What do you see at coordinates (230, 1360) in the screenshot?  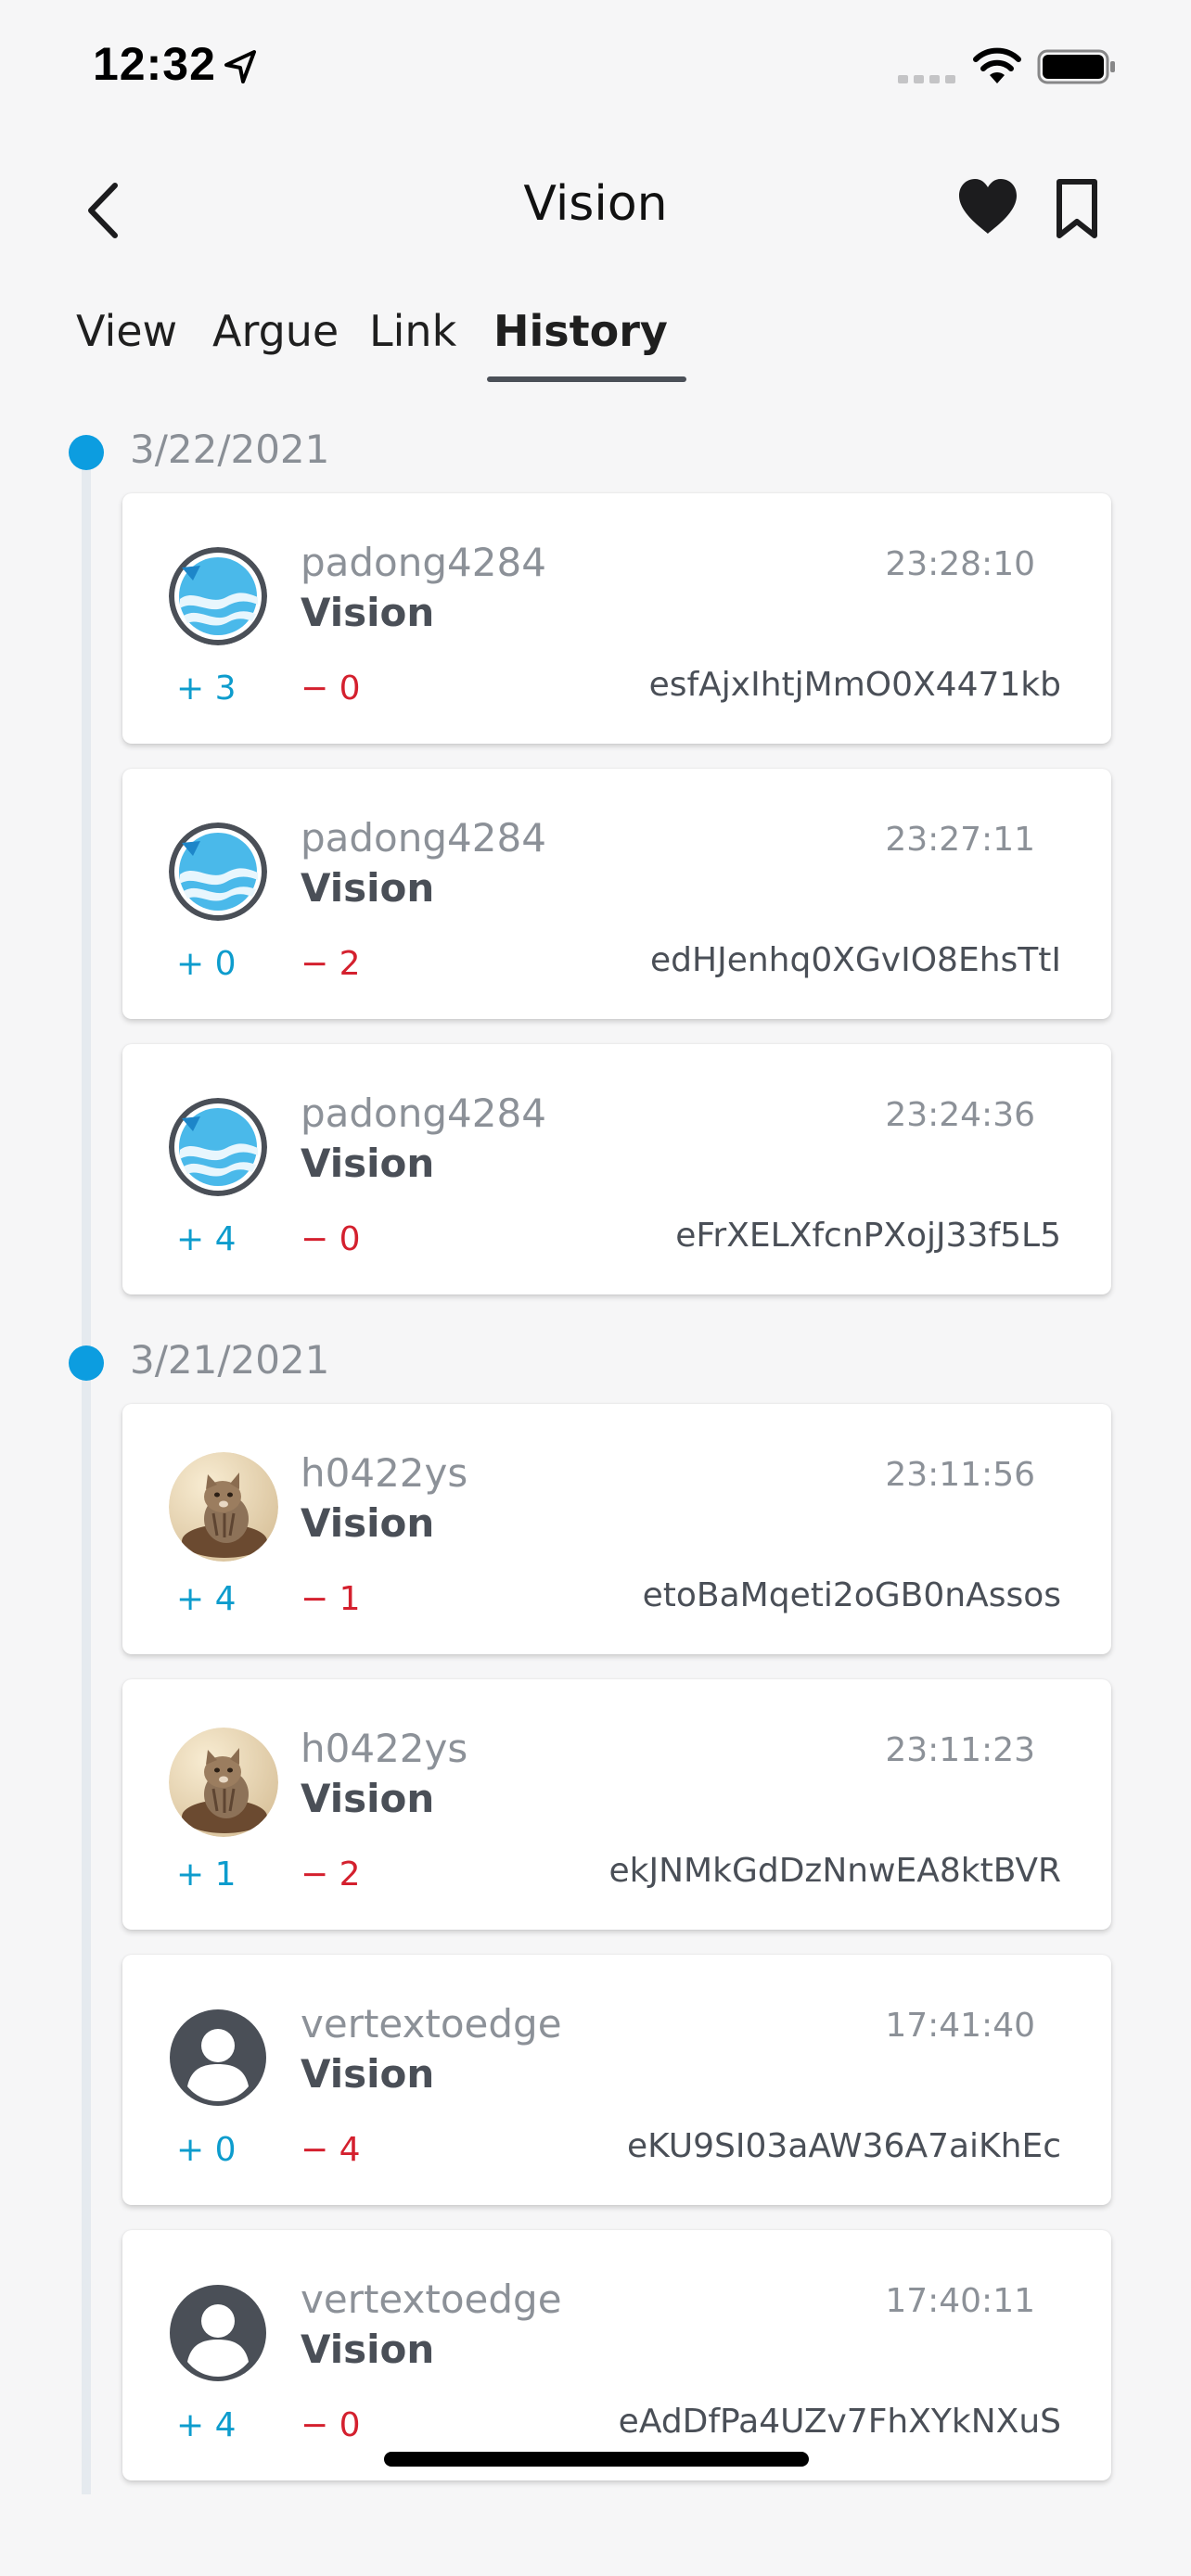 I see `date-label: 3/21/2021` at bounding box center [230, 1360].